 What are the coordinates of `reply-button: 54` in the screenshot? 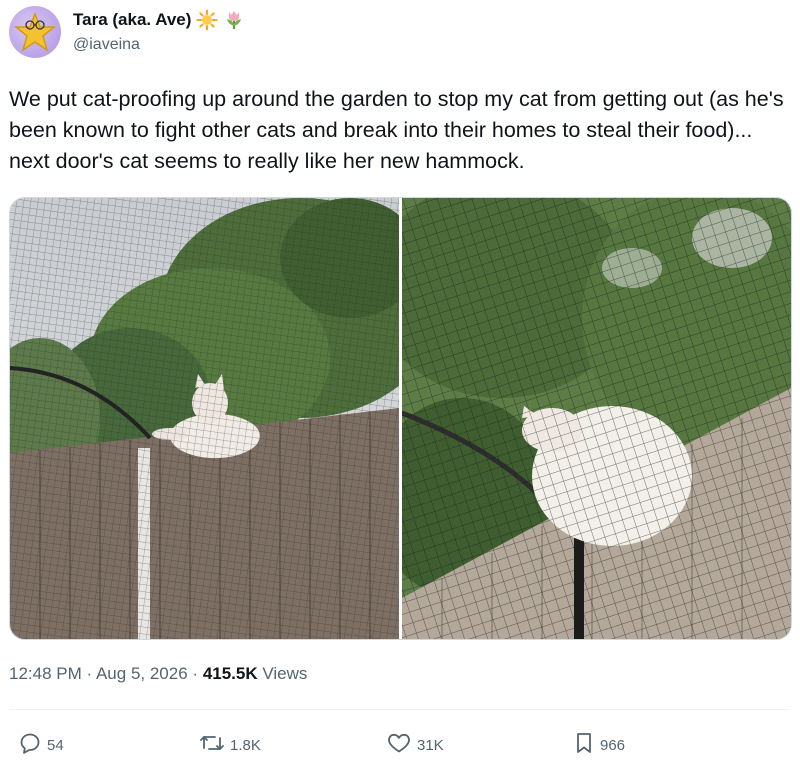 It's located at (41, 745).